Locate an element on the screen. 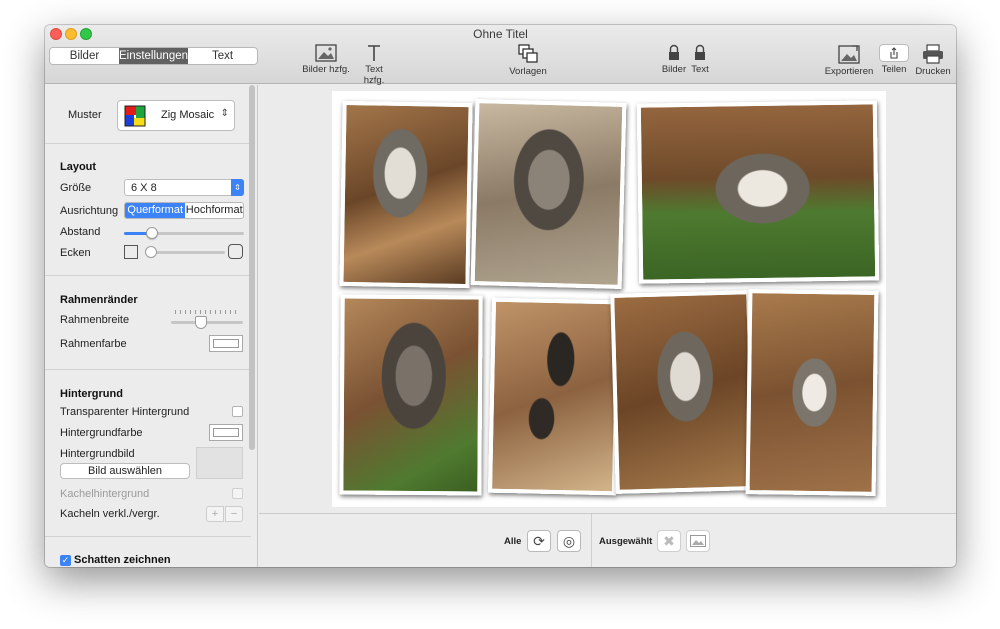 Image resolution: width=1000 pixels, height=629 pixels. tab-text: Text is located at coordinates (222, 56).